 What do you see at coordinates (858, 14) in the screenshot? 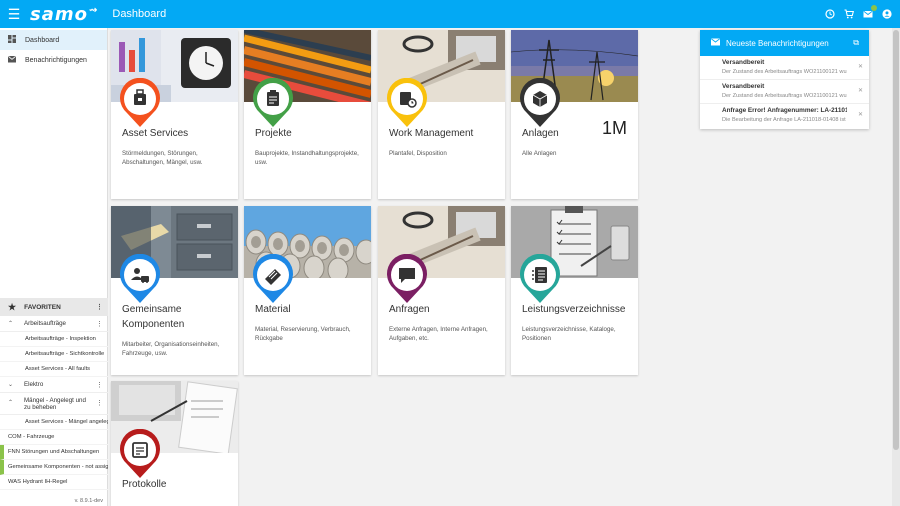
I see `topbar-actions` at bounding box center [858, 14].